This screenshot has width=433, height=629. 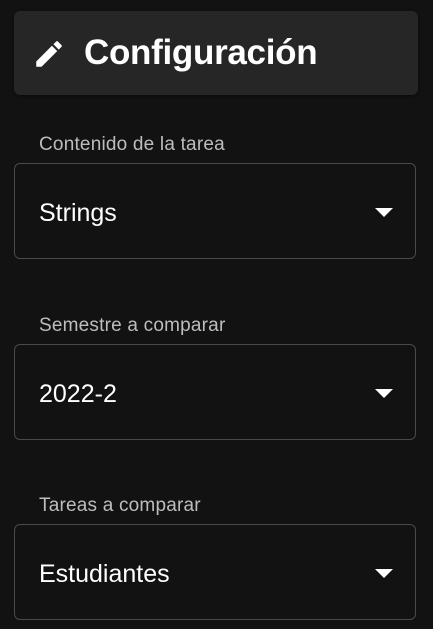 What do you see at coordinates (132, 144) in the screenshot?
I see `content-select-label: Contenido de la tarea` at bounding box center [132, 144].